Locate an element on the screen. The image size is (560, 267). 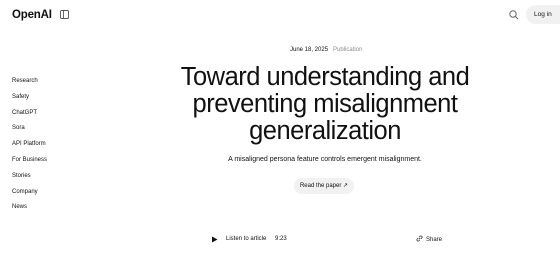
nav-item-research: Research is located at coordinates (29, 86).